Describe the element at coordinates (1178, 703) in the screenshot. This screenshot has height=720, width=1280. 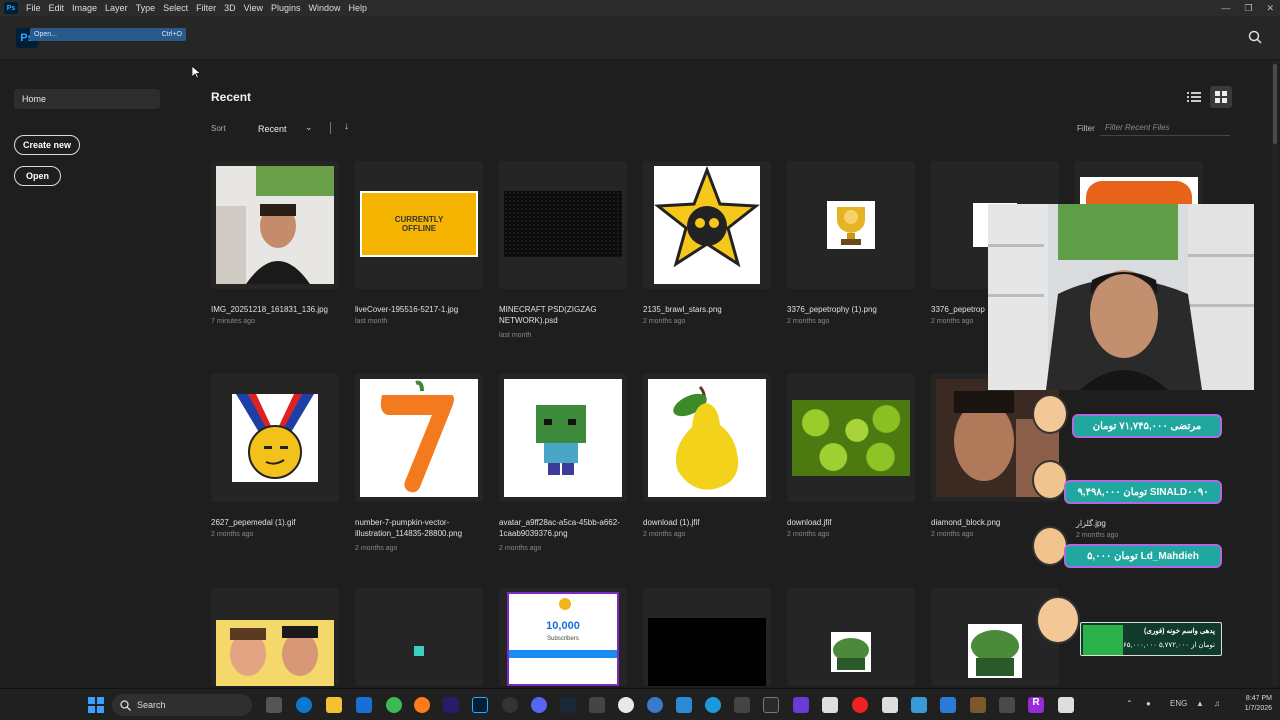
I see `language-indicator: ENG` at that location.